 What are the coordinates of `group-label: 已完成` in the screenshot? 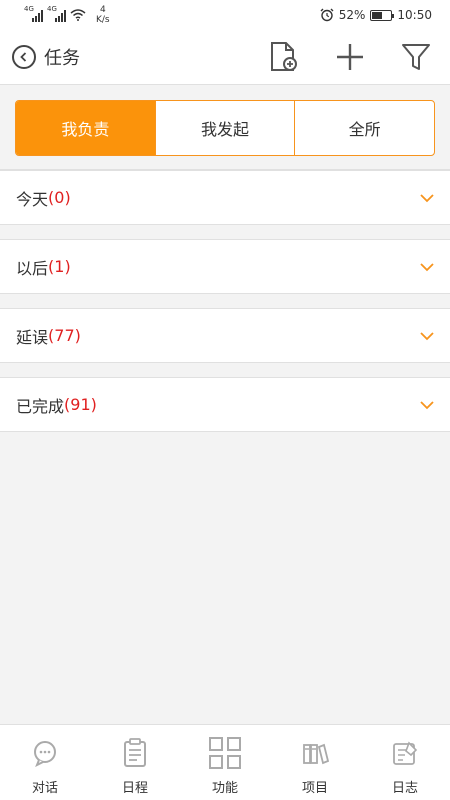 It's located at (40, 406).